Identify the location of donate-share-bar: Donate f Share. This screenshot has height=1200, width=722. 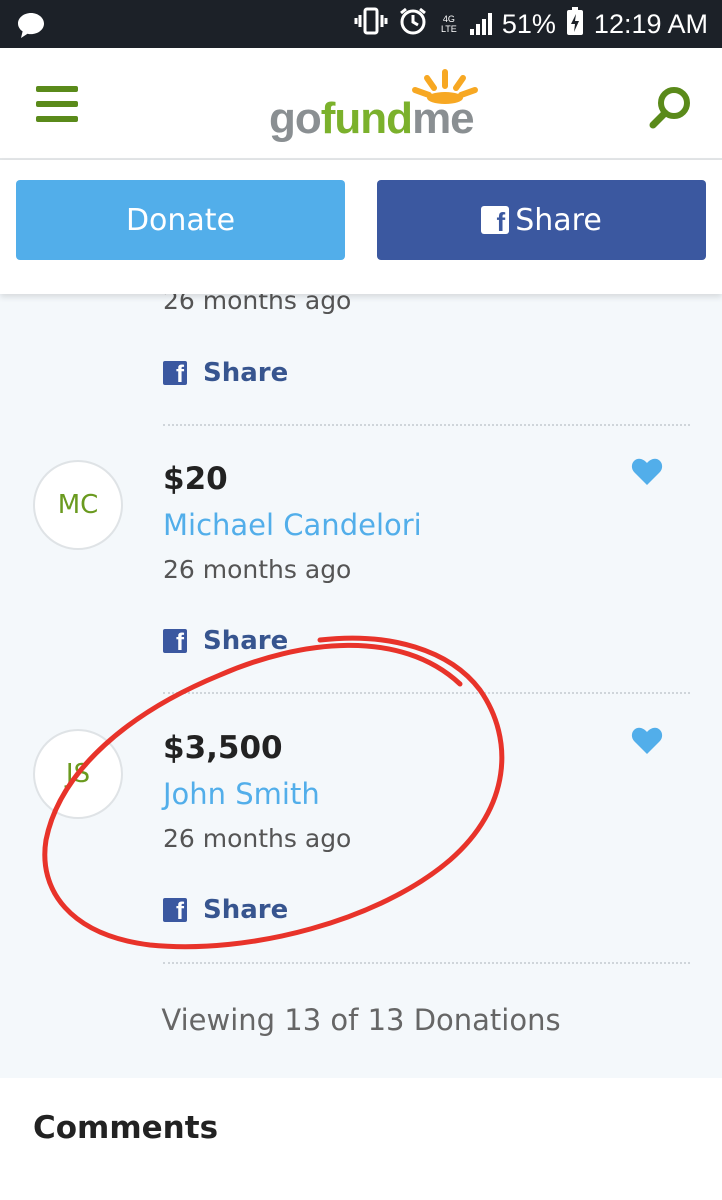
(361, 227).